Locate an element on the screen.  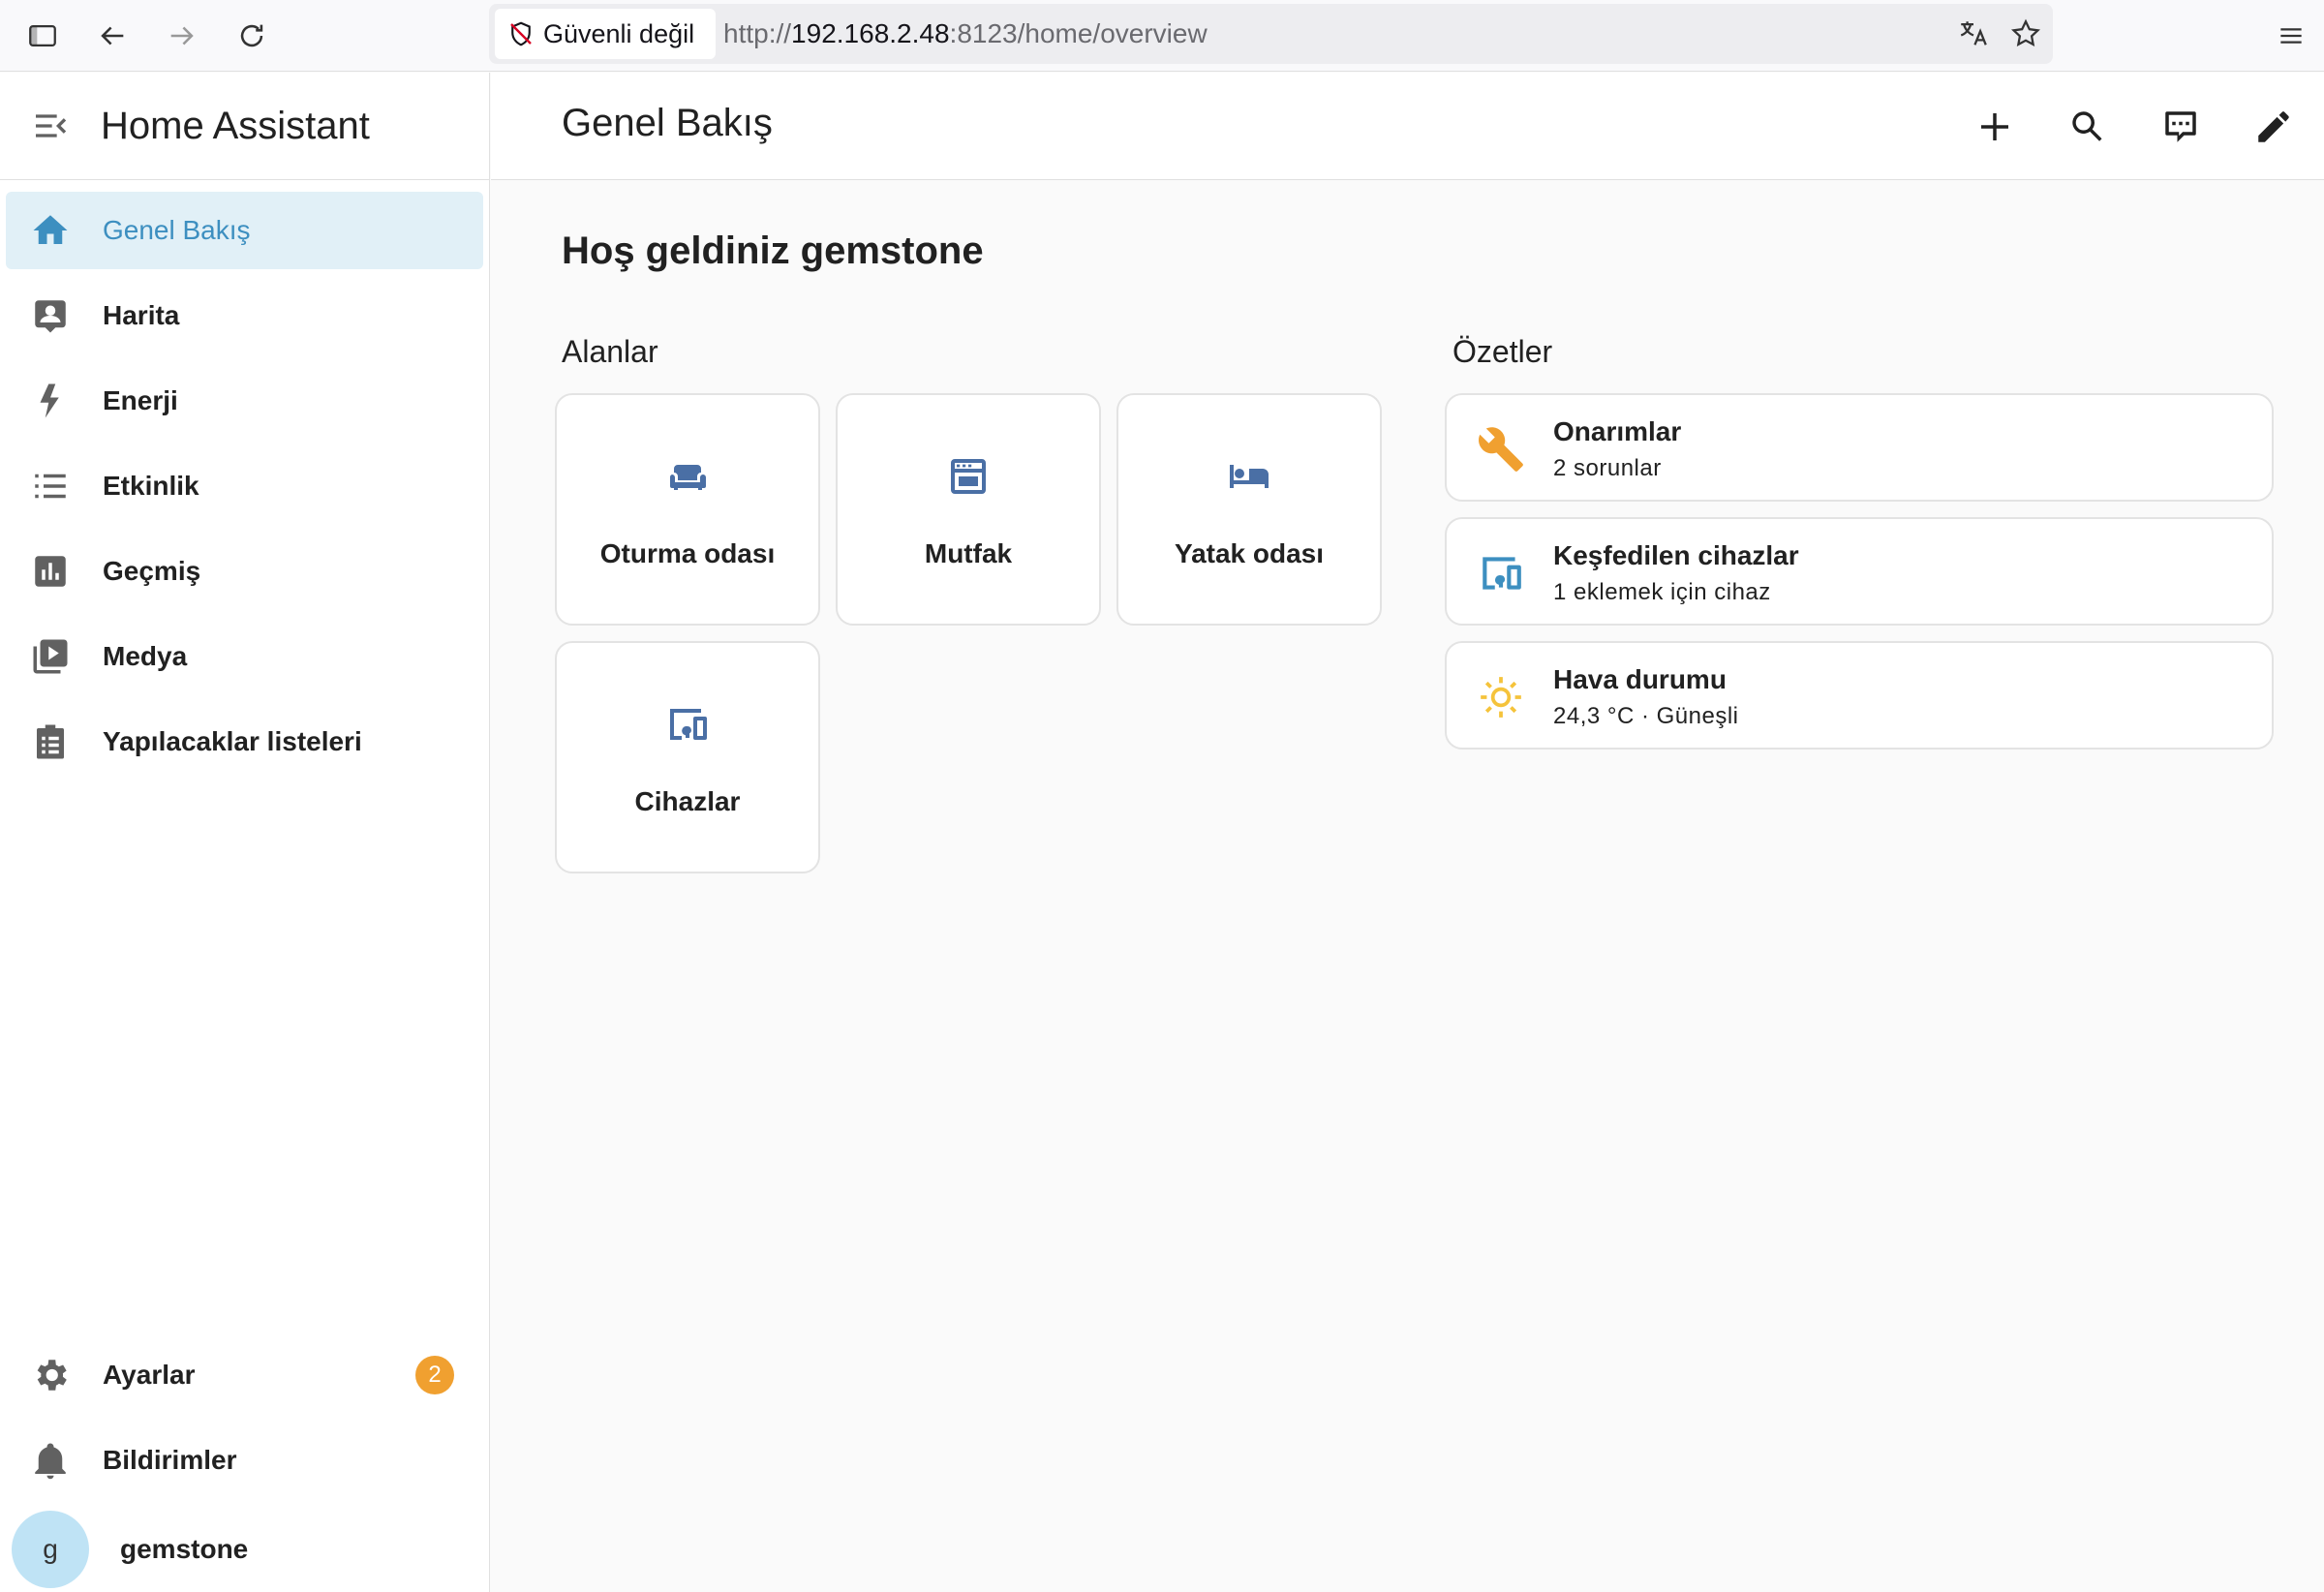
summary-subtitle: 24,3 °C · Güneşli is located at coordinates (1646, 716).